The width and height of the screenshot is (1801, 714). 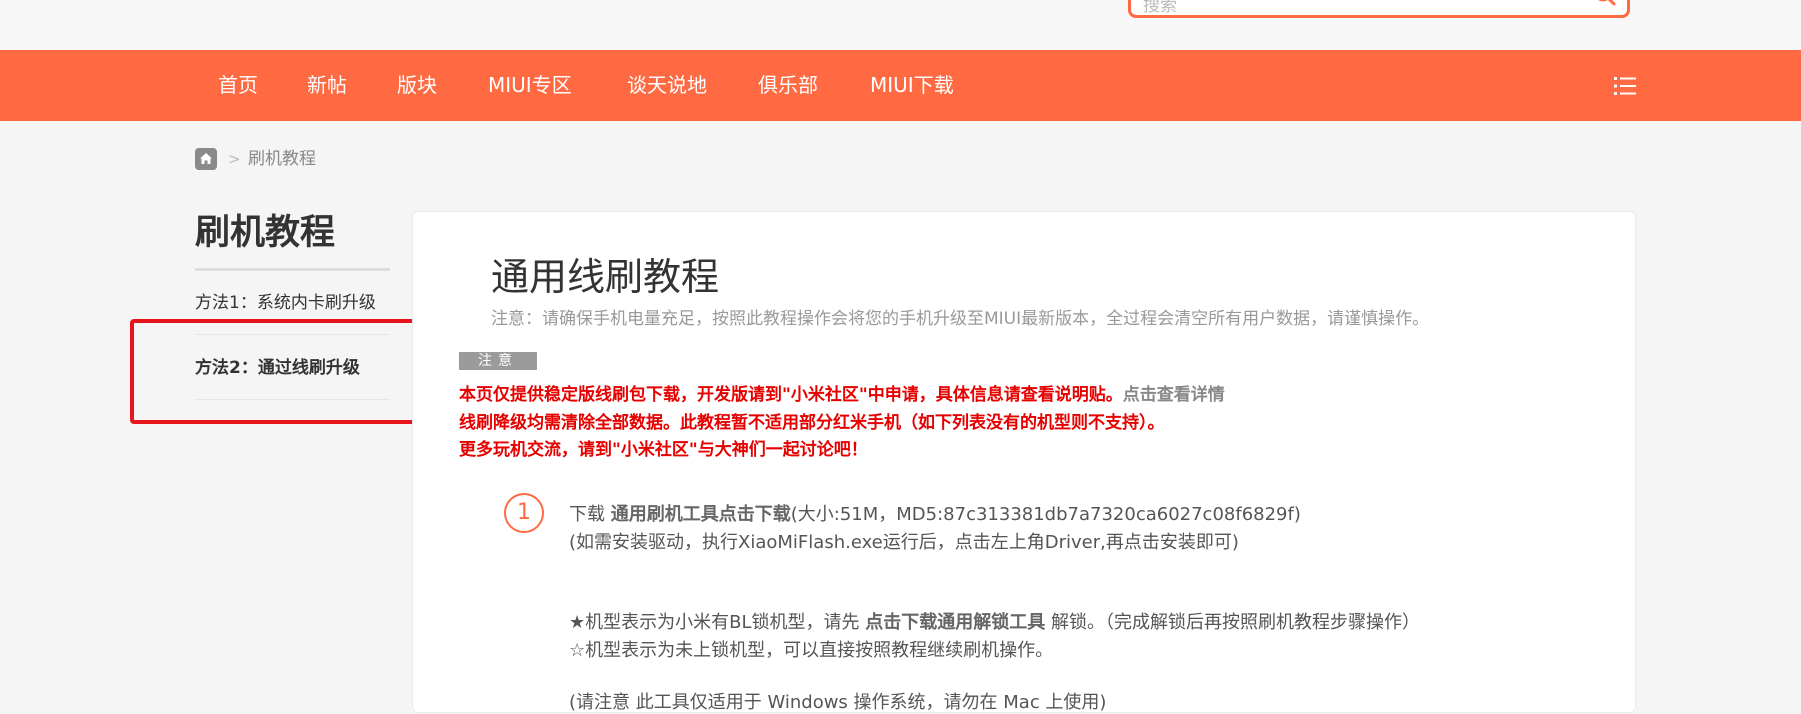 What do you see at coordinates (1605, 4) in the screenshot?
I see `search-icon` at bounding box center [1605, 4].